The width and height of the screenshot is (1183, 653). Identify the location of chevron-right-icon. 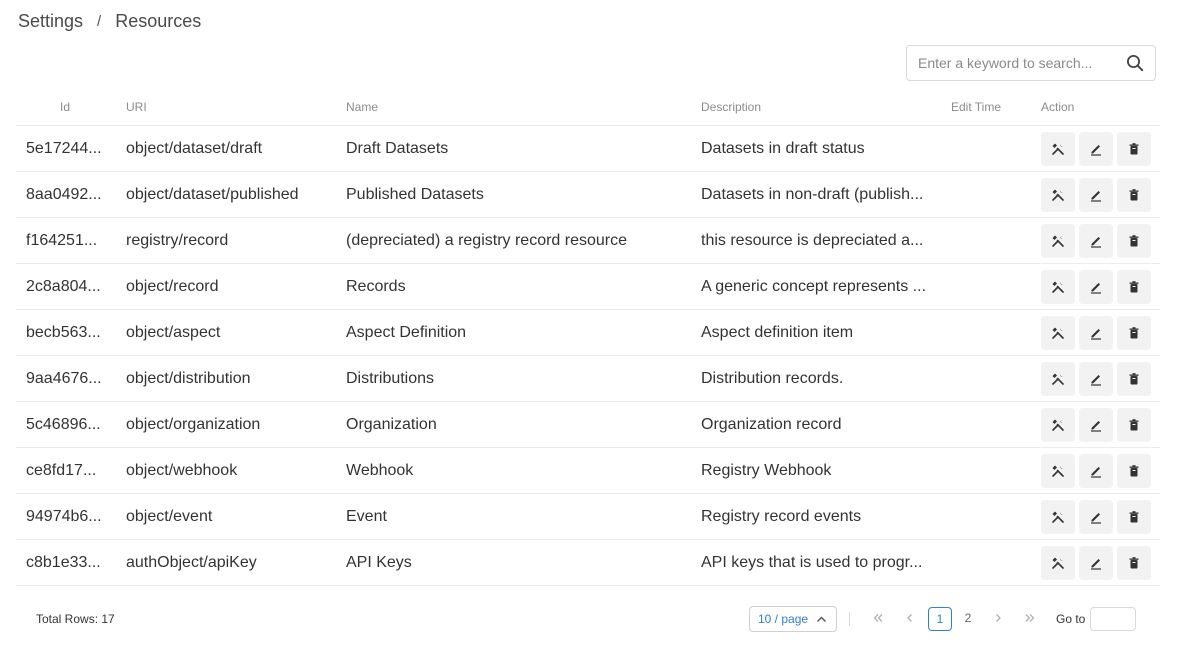
(998, 618).